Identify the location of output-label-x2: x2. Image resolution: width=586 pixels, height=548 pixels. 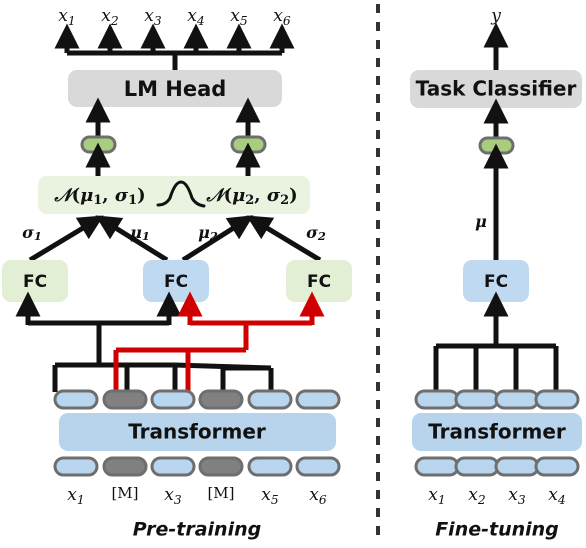
(110, 17).